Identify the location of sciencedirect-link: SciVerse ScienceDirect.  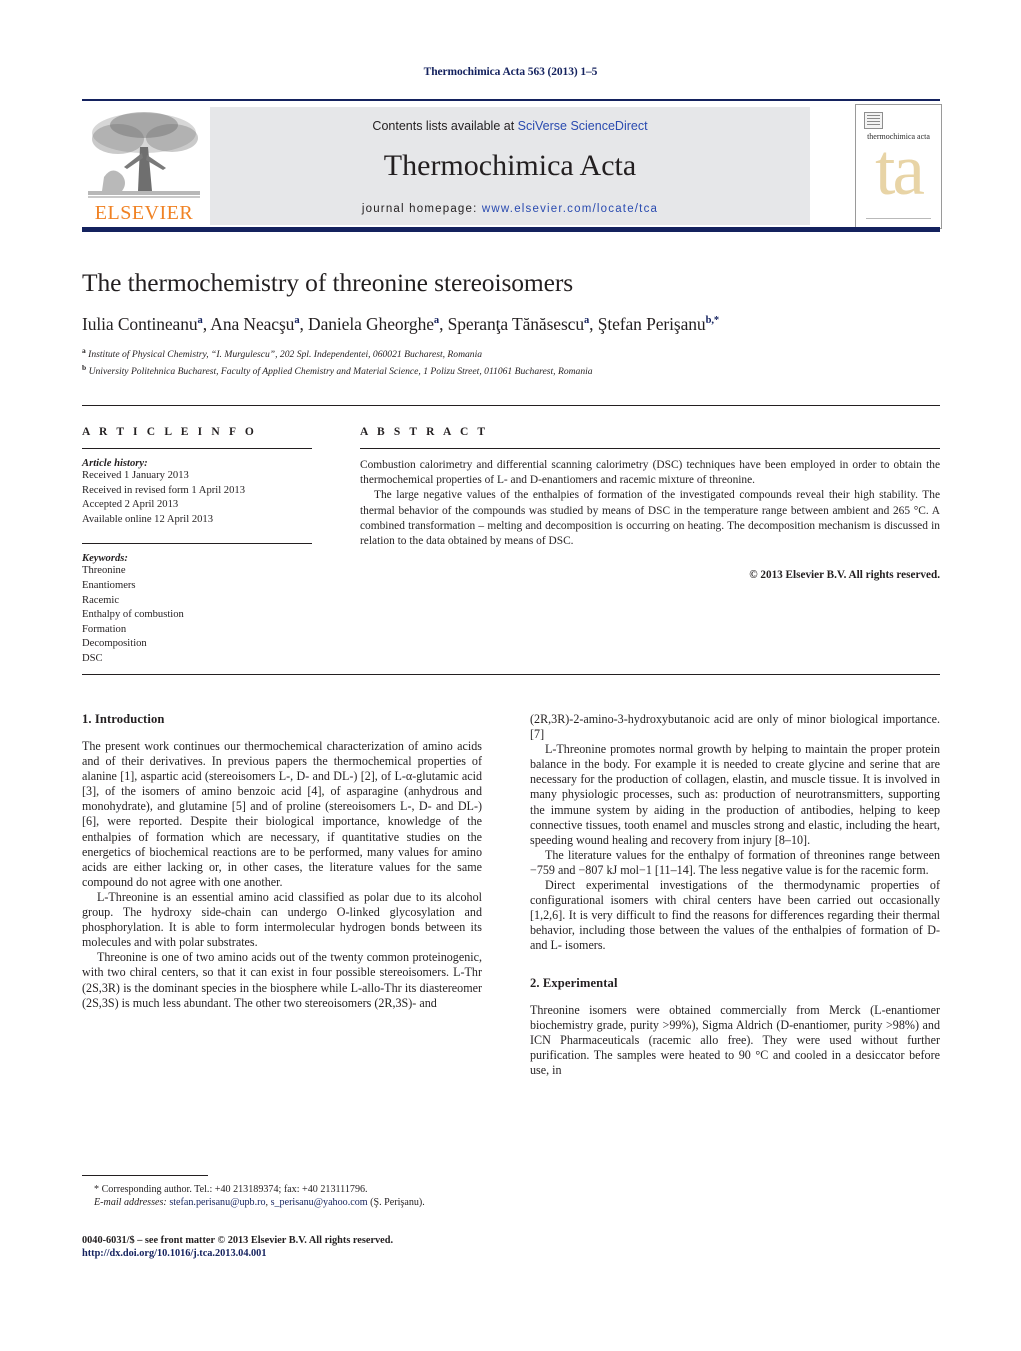
(583, 126).